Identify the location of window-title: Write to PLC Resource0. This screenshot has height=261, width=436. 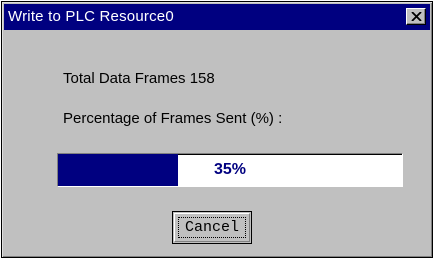
(91, 16).